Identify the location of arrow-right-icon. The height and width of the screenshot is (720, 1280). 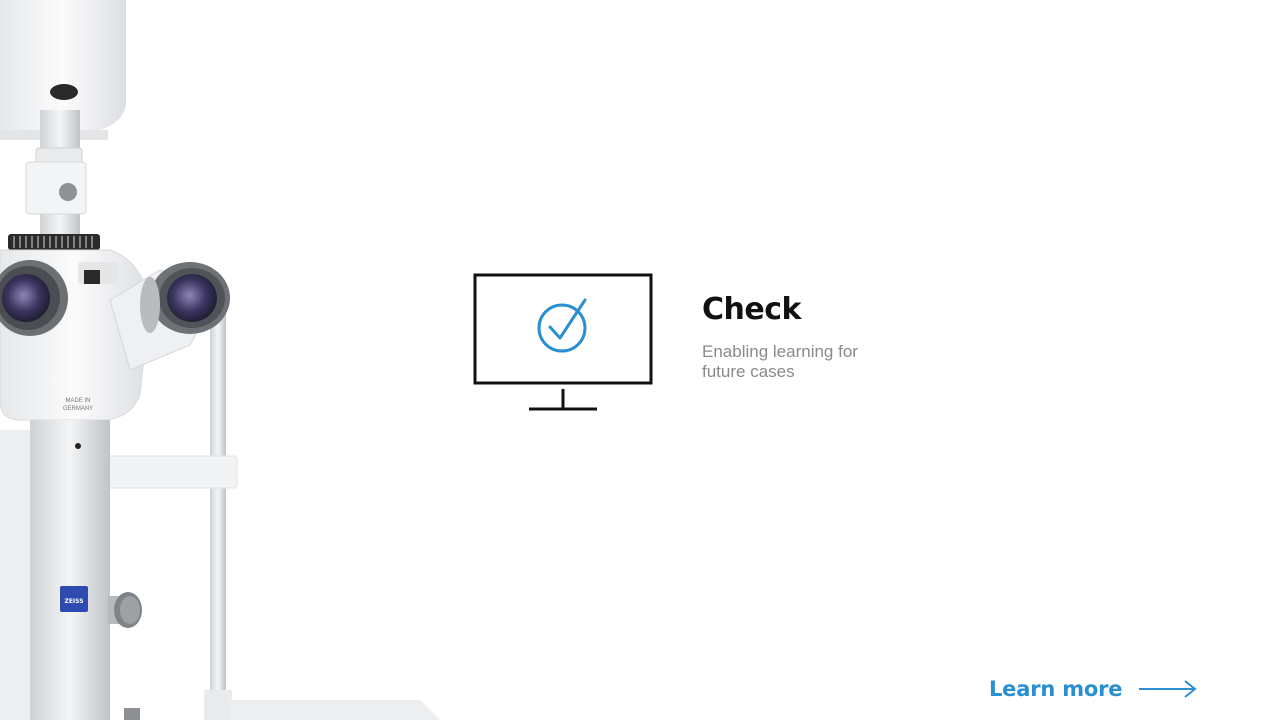
(1168, 689).